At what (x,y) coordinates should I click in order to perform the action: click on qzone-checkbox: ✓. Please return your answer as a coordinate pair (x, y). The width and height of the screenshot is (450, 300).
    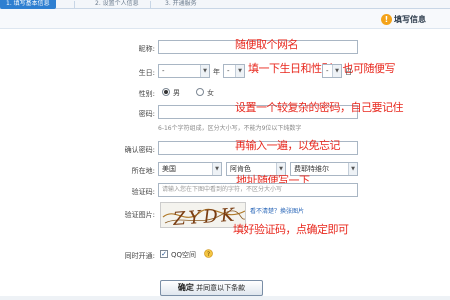
    Looking at the image, I should click on (164, 254).